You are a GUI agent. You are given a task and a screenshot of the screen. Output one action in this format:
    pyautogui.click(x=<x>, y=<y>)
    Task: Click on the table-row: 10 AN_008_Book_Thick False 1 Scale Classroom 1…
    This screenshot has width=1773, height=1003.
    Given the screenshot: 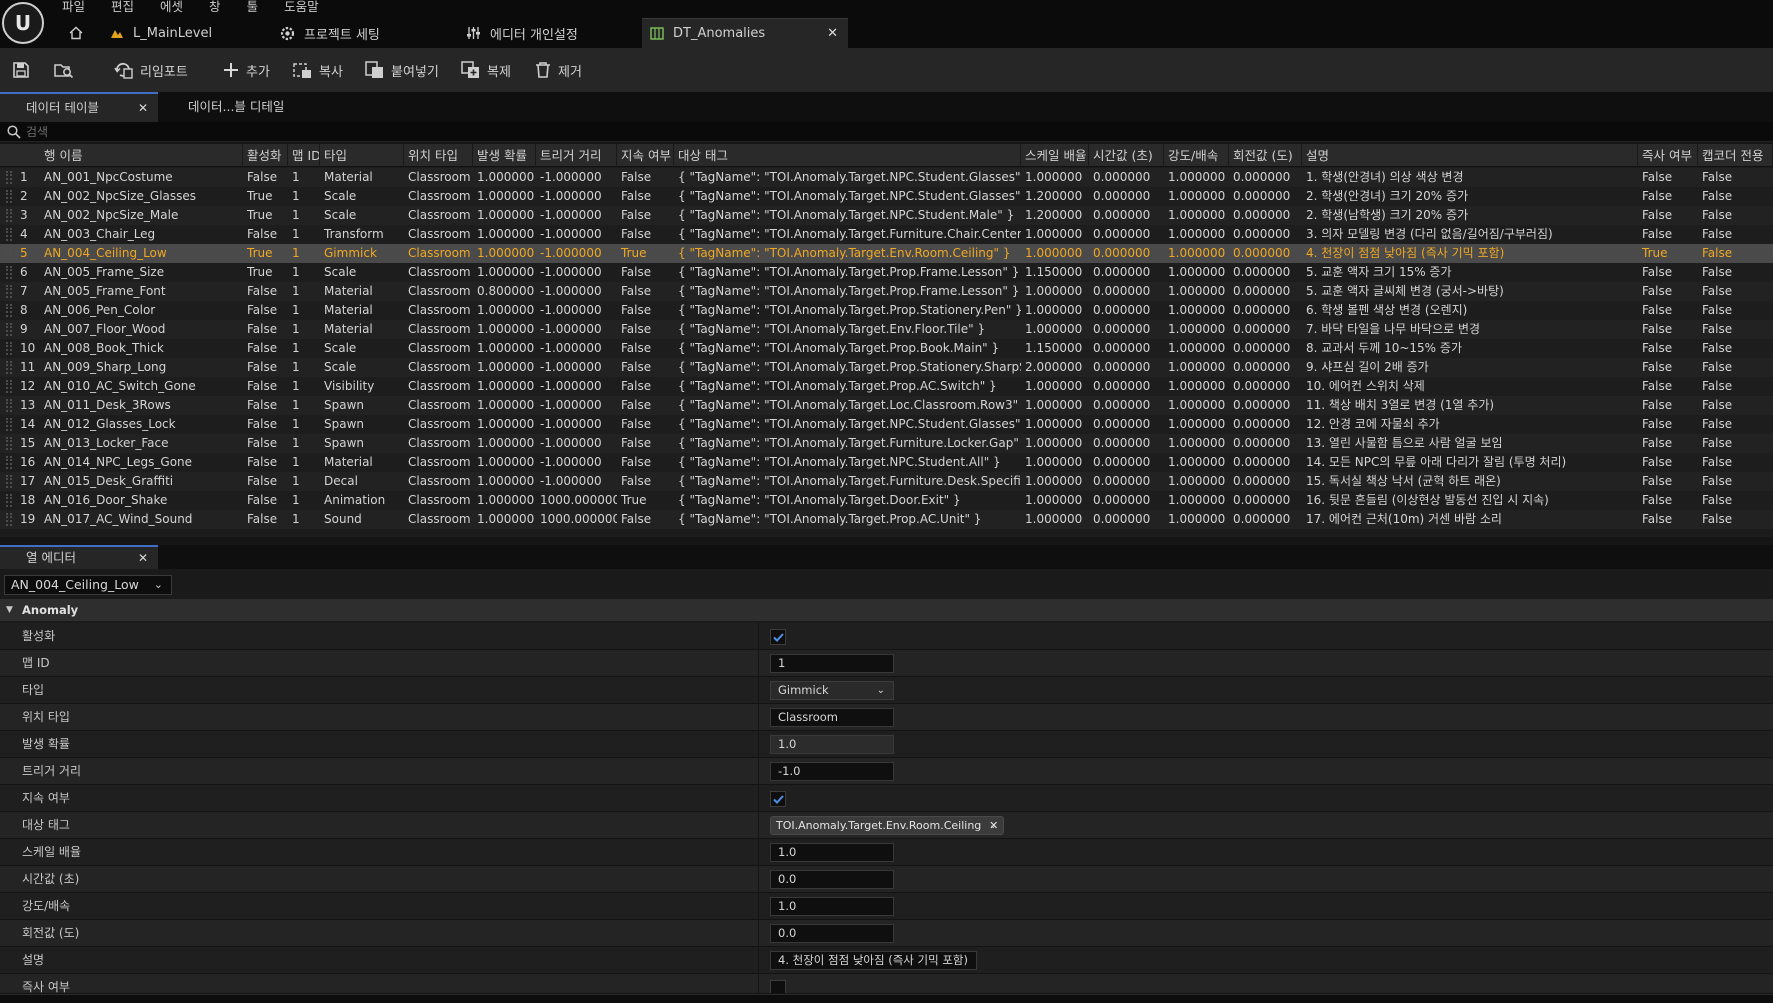 What is the action you would take?
    pyautogui.click(x=886, y=348)
    